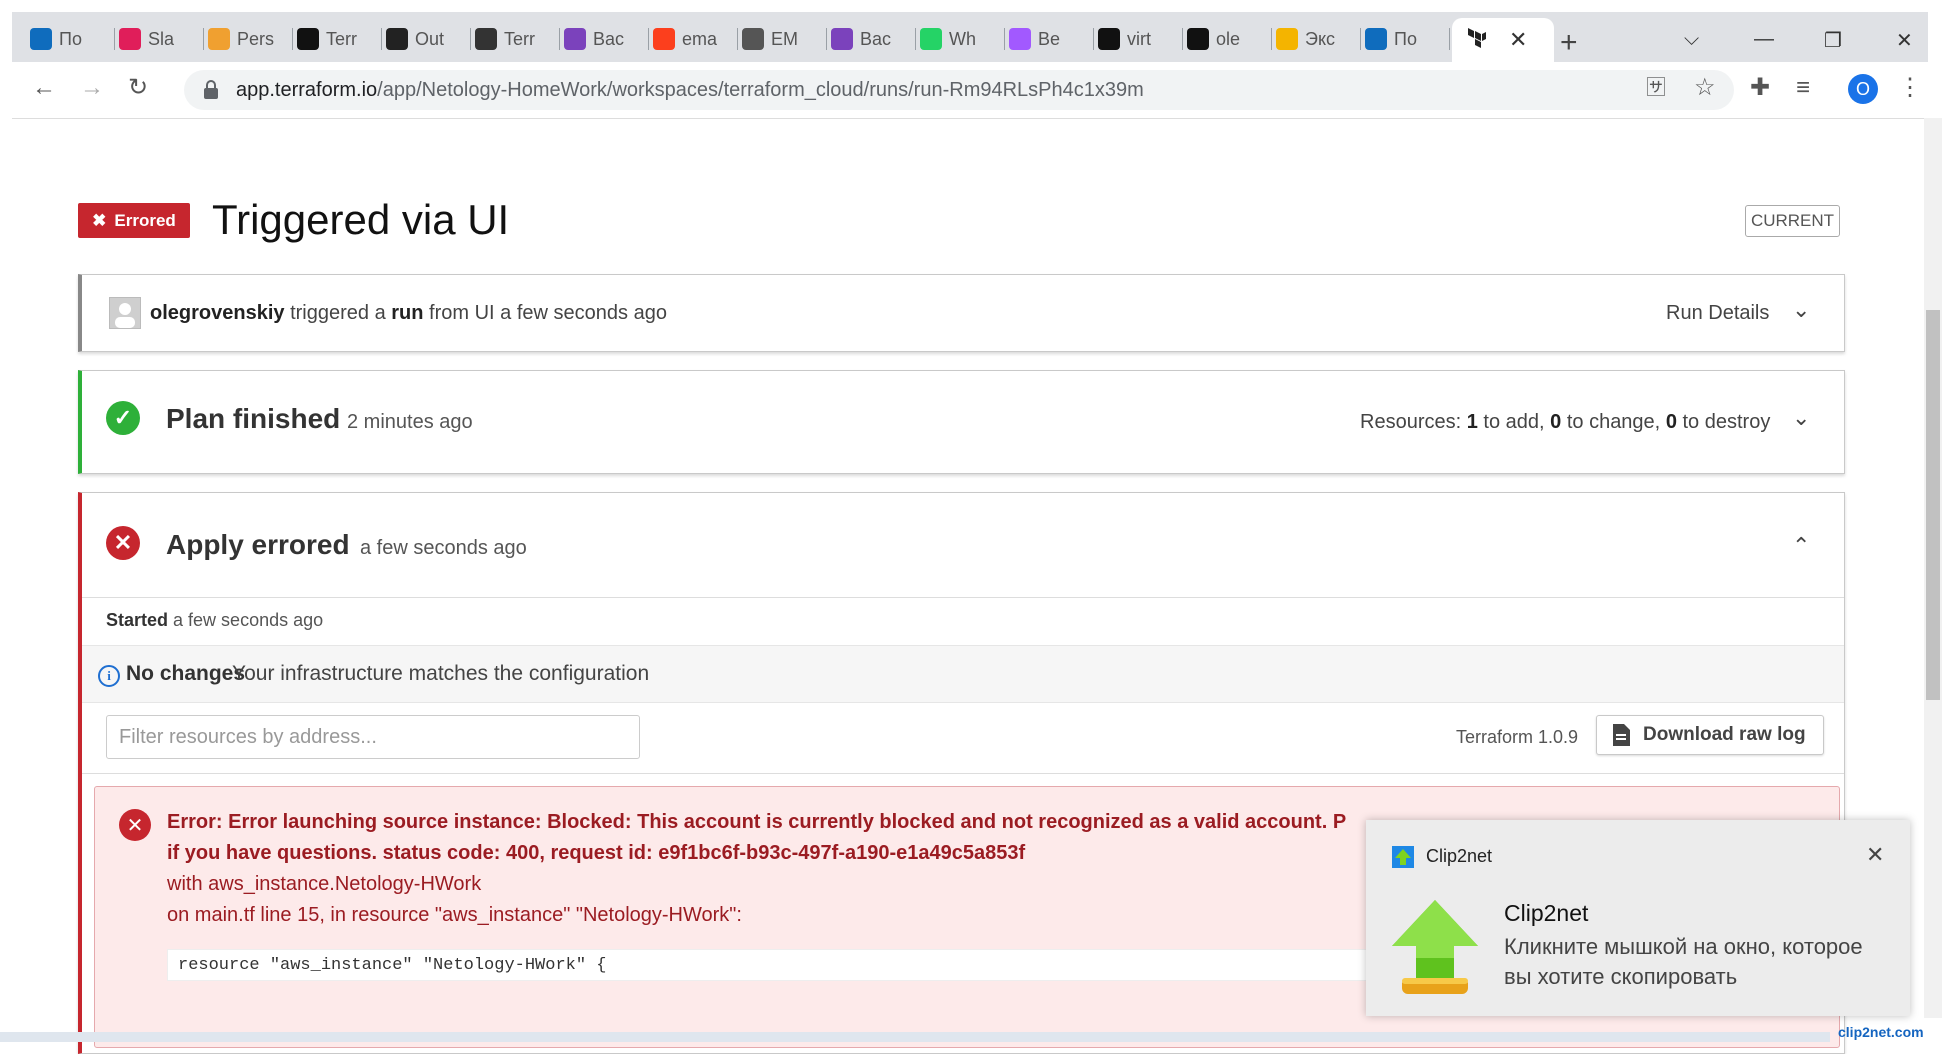 Image resolution: width=1942 pixels, height=1054 pixels. I want to click on browser-tab-label: EM, so click(784, 38).